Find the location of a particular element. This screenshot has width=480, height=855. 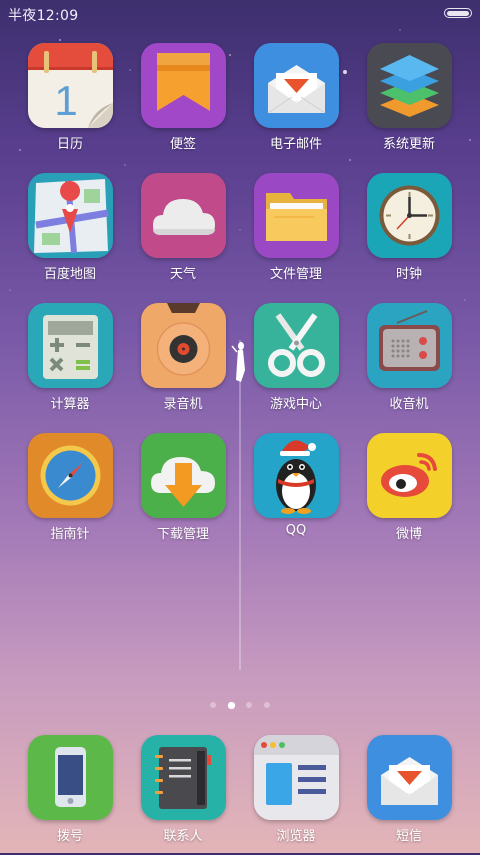

page-indicator is located at coordinates (240, 706).